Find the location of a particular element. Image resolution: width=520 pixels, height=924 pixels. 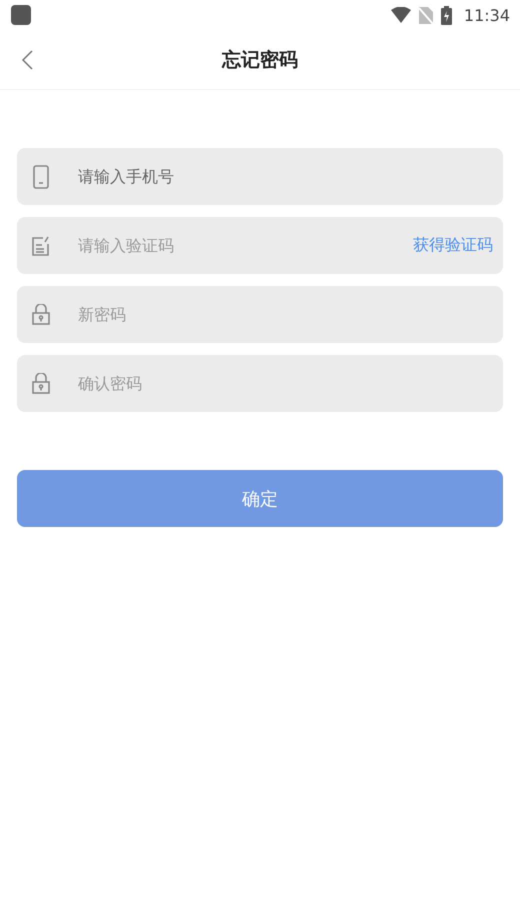

edit-note-icon is located at coordinates (41, 246).